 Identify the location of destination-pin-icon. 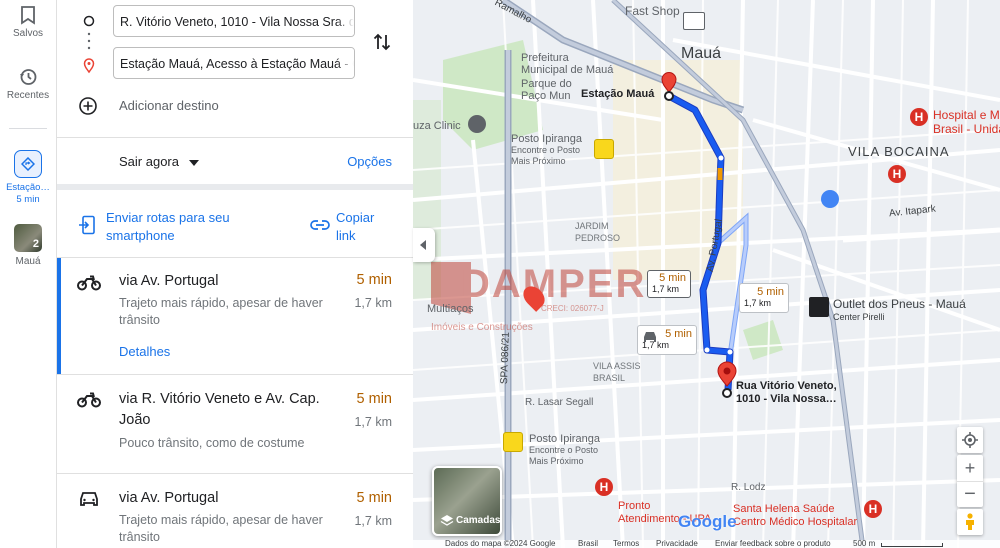
(727, 380).